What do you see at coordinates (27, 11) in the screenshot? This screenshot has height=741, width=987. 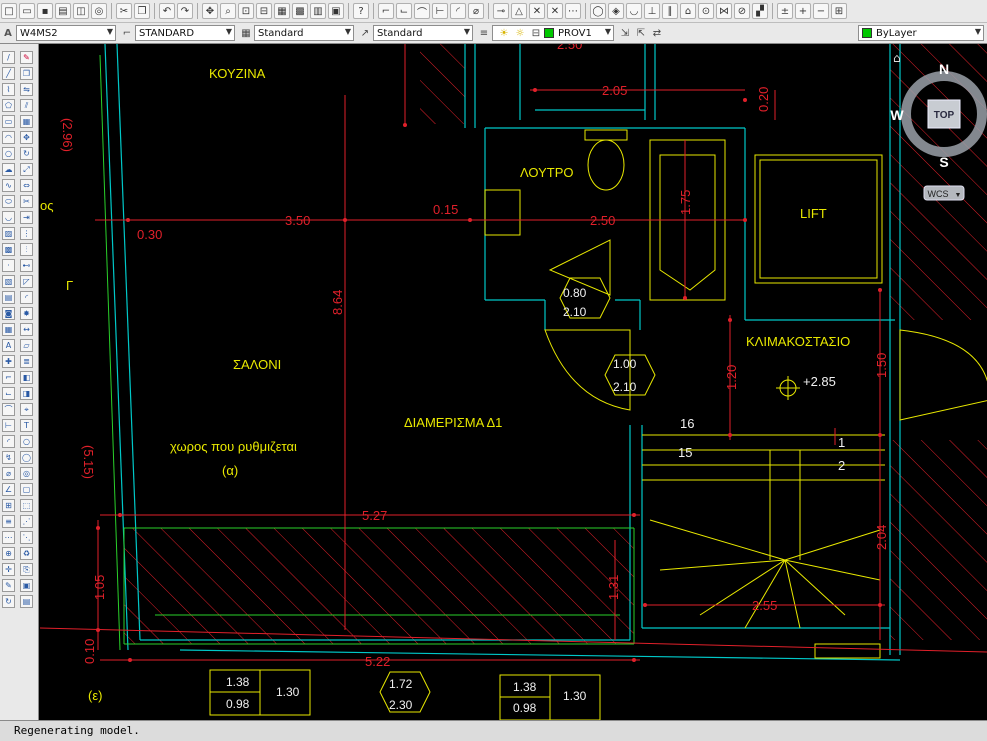 I see `open-icon: ▭` at bounding box center [27, 11].